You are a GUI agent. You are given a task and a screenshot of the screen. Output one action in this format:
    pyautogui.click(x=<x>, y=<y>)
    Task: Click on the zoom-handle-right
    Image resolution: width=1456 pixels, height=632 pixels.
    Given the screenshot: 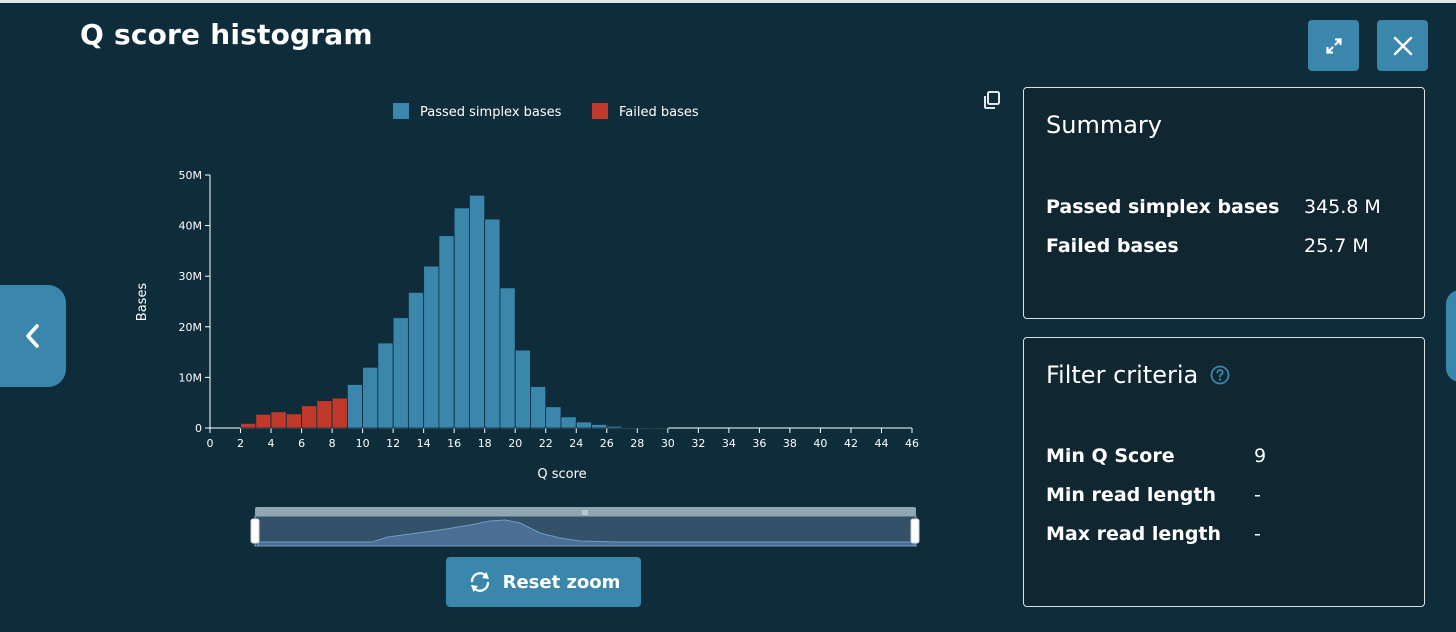 What is the action you would take?
    pyautogui.click(x=915, y=531)
    